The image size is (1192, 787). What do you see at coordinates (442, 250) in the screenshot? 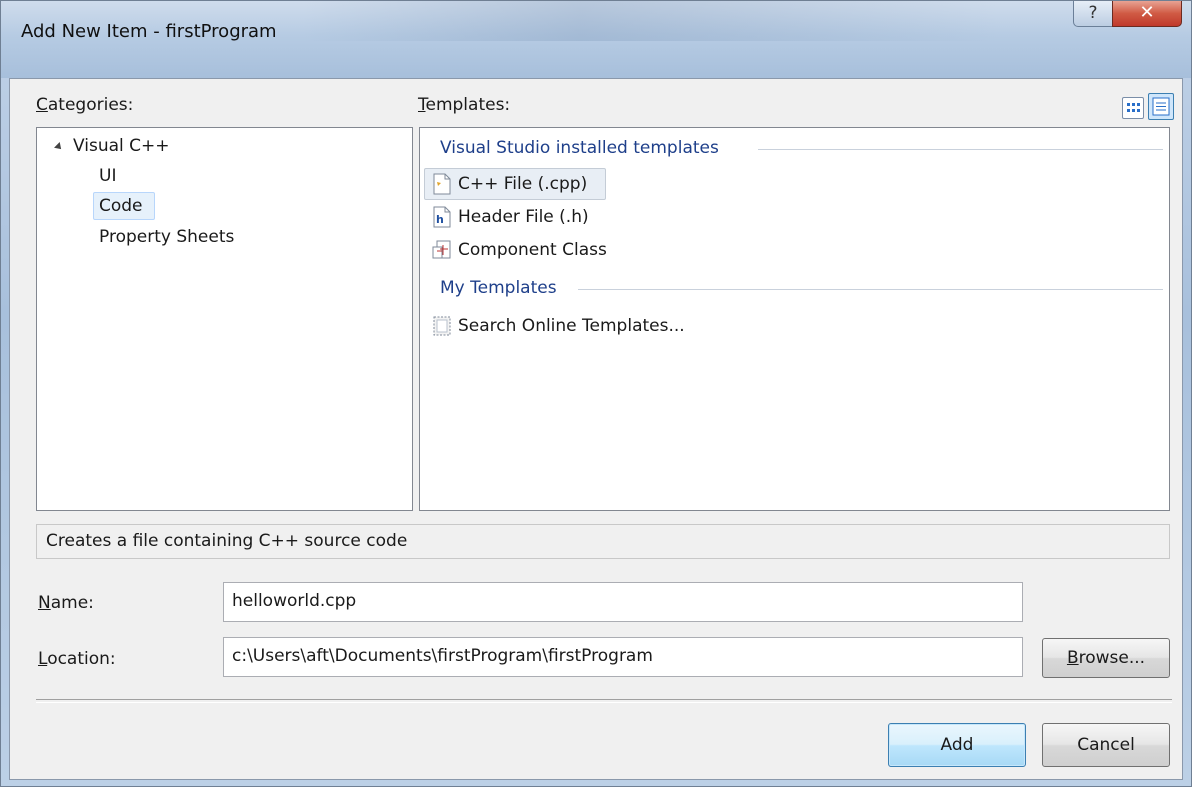
I see `component-class-icon` at bounding box center [442, 250].